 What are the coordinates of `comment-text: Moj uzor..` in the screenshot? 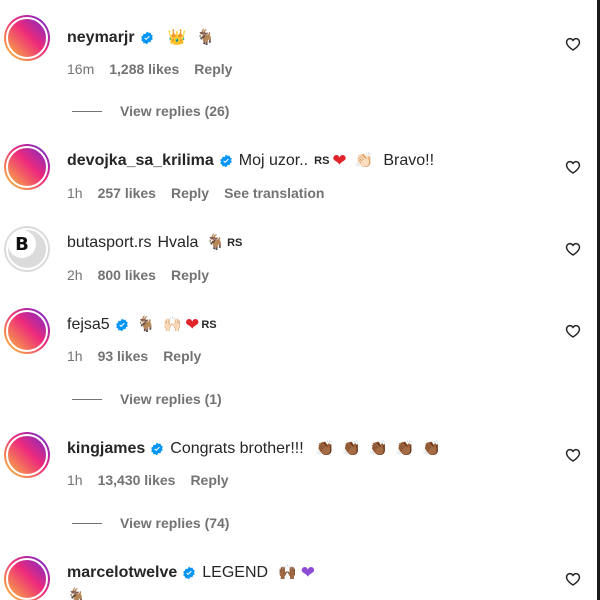 It's located at (273, 160).